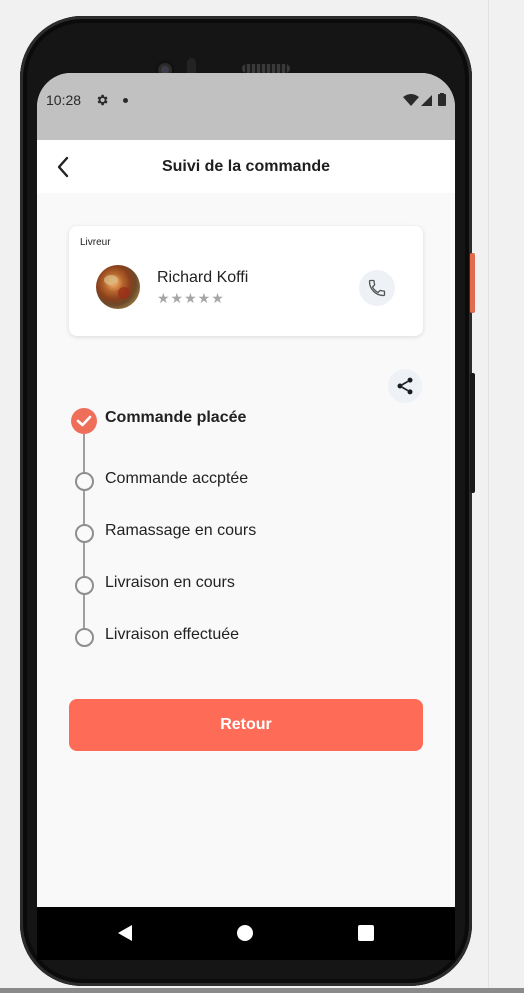 This screenshot has width=524, height=993. I want to click on nav-home-icon, so click(245, 933).